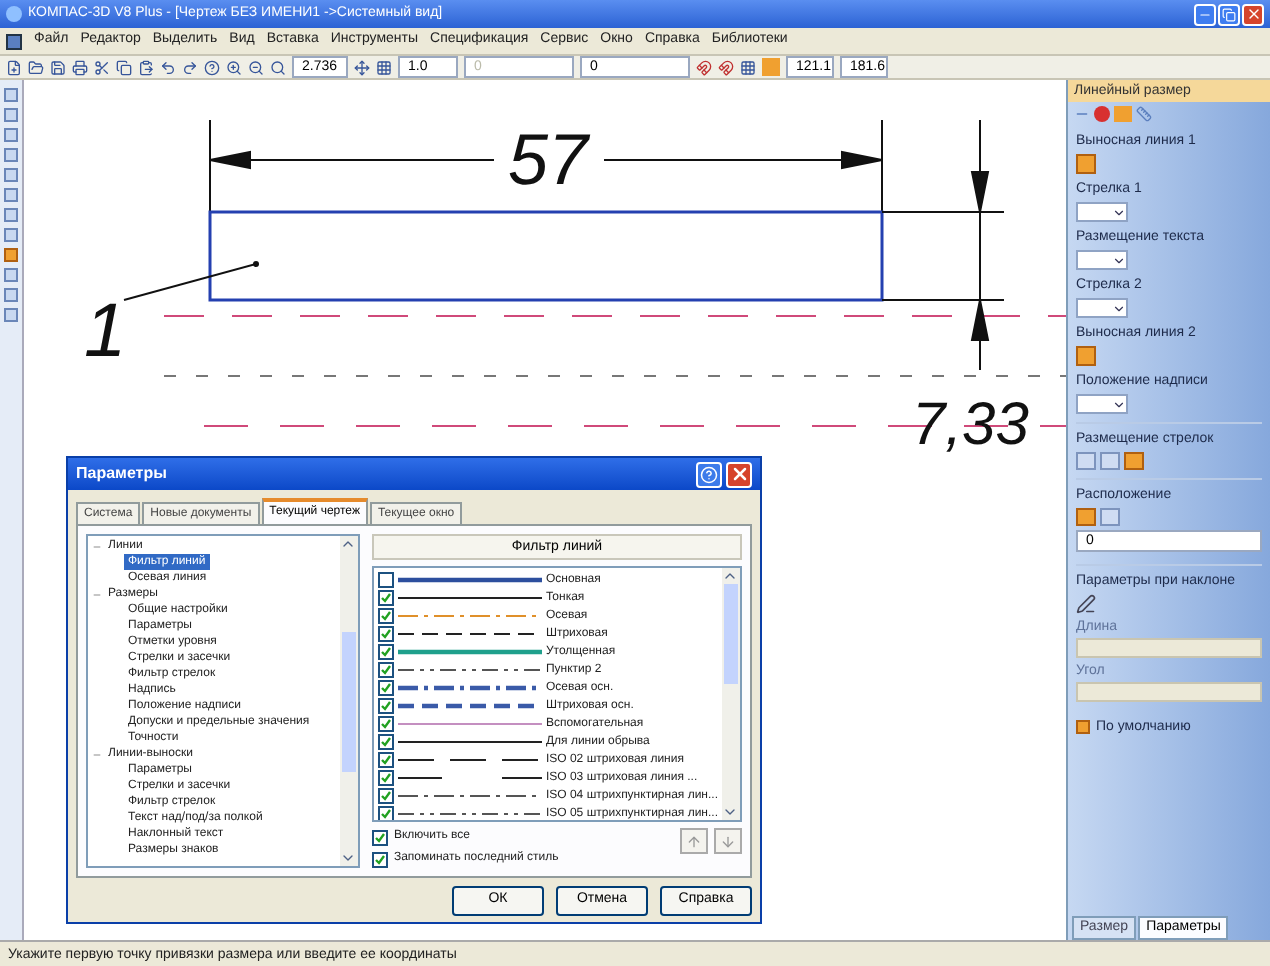 This screenshot has height=966, width=1270. Describe the element at coordinates (146, 67) in the screenshot. I see `paste-icon` at that location.